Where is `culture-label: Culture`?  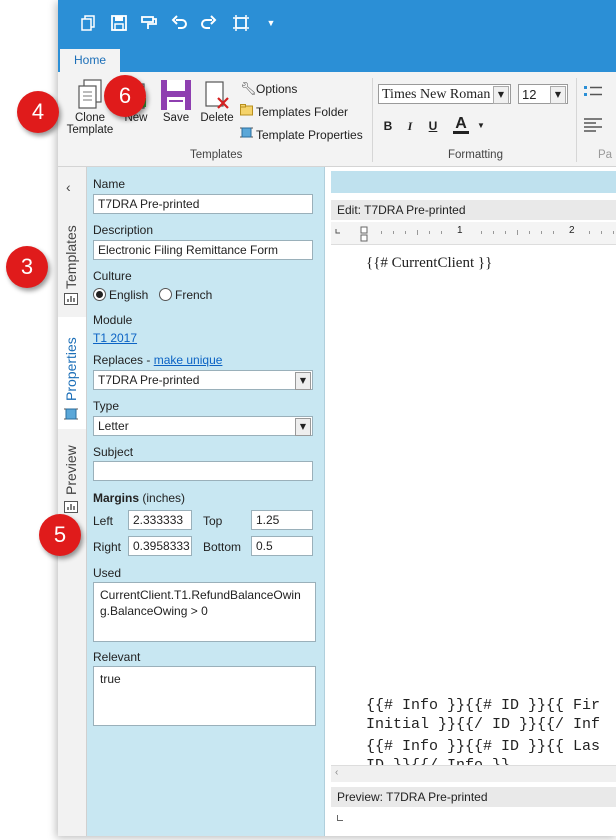
culture-label: Culture is located at coordinates (112, 276).